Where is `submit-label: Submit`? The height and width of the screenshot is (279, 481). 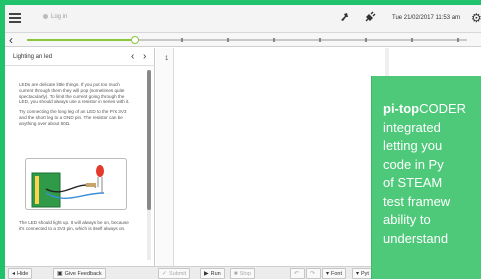
submit-label: Submit is located at coordinates (178, 274).